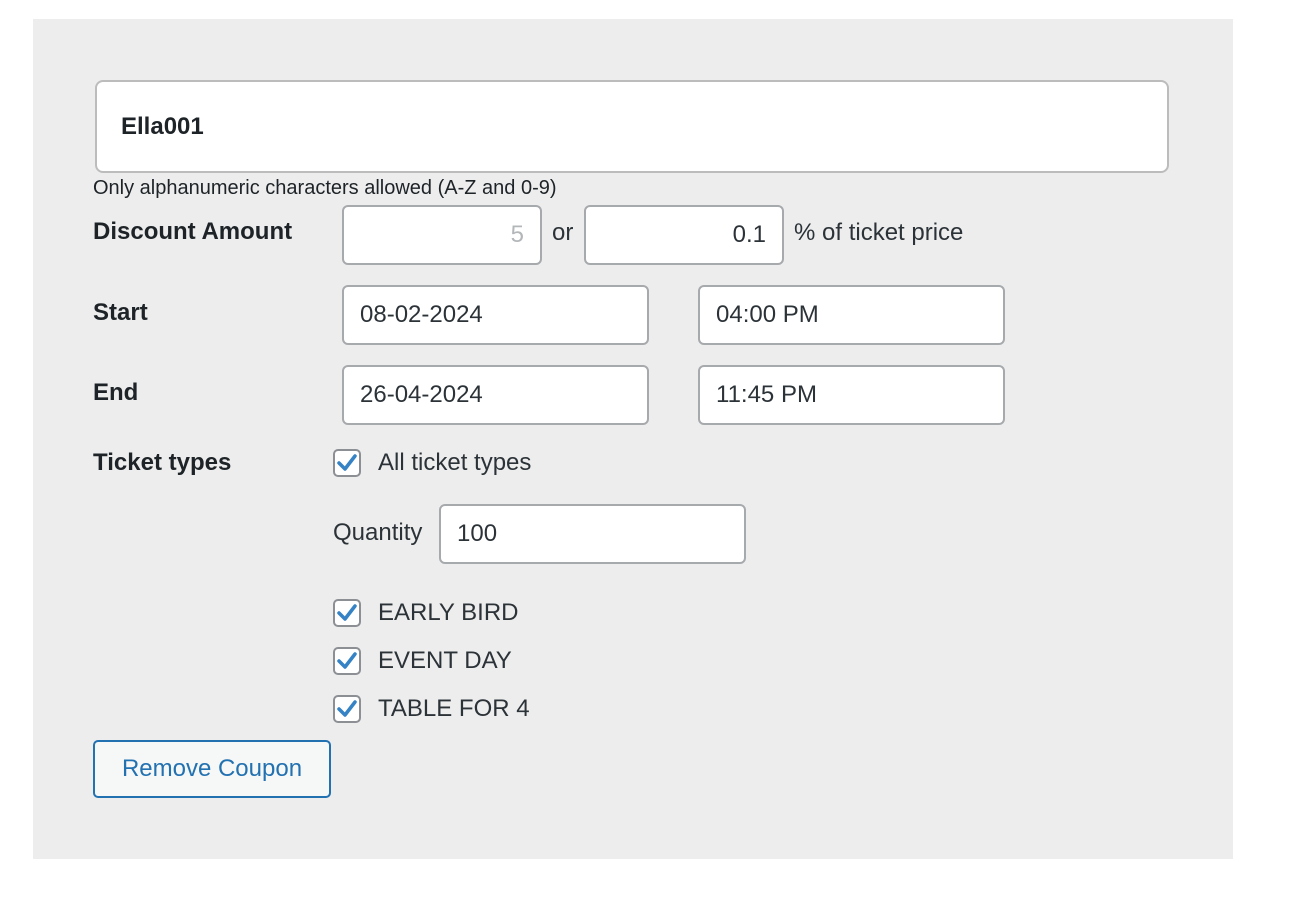 The image size is (1316, 902). What do you see at coordinates (442, 235) in the screenshot?
I see `discount-amount-input` at bounding box center [442, 235].